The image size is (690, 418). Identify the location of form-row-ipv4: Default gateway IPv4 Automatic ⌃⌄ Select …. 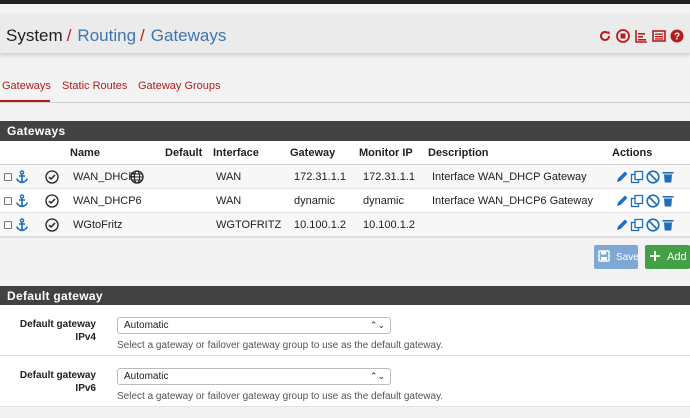
(345, 330).